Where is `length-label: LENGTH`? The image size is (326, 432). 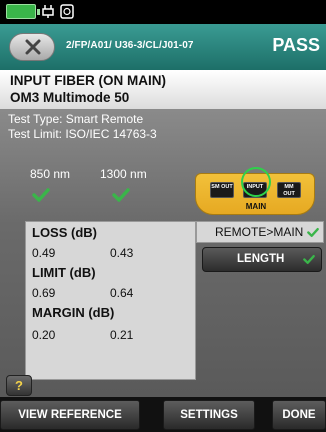
length-label: LENGTH is located at coordinates (261, 259).